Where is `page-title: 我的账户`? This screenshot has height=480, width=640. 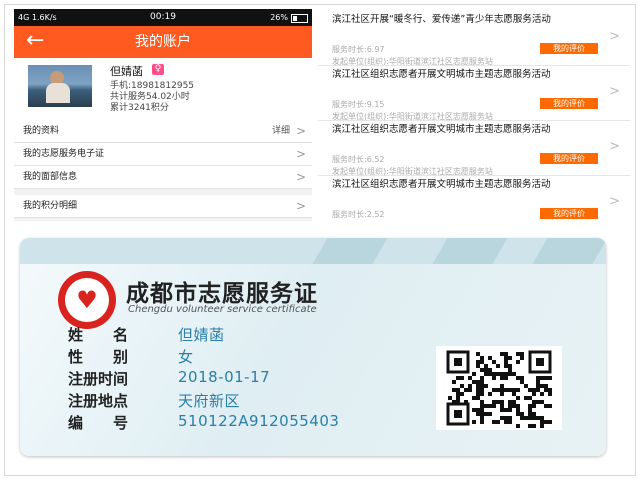 page-title: 我的账户 is located at coordinates (163, 42).